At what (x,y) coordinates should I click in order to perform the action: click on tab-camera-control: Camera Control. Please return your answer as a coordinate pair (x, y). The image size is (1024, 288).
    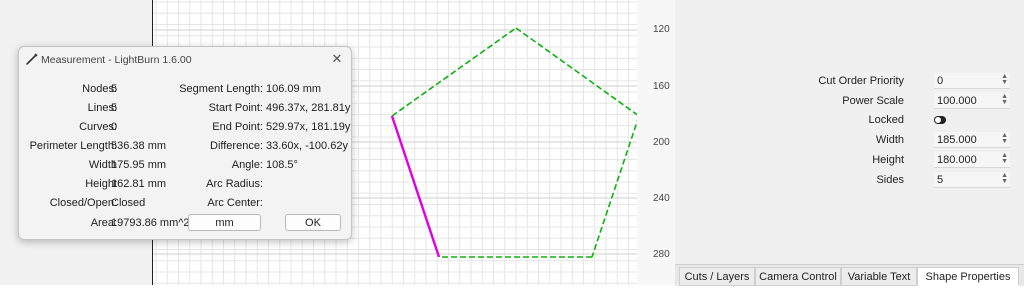
    Looking at the image, I should click on (798, 276).